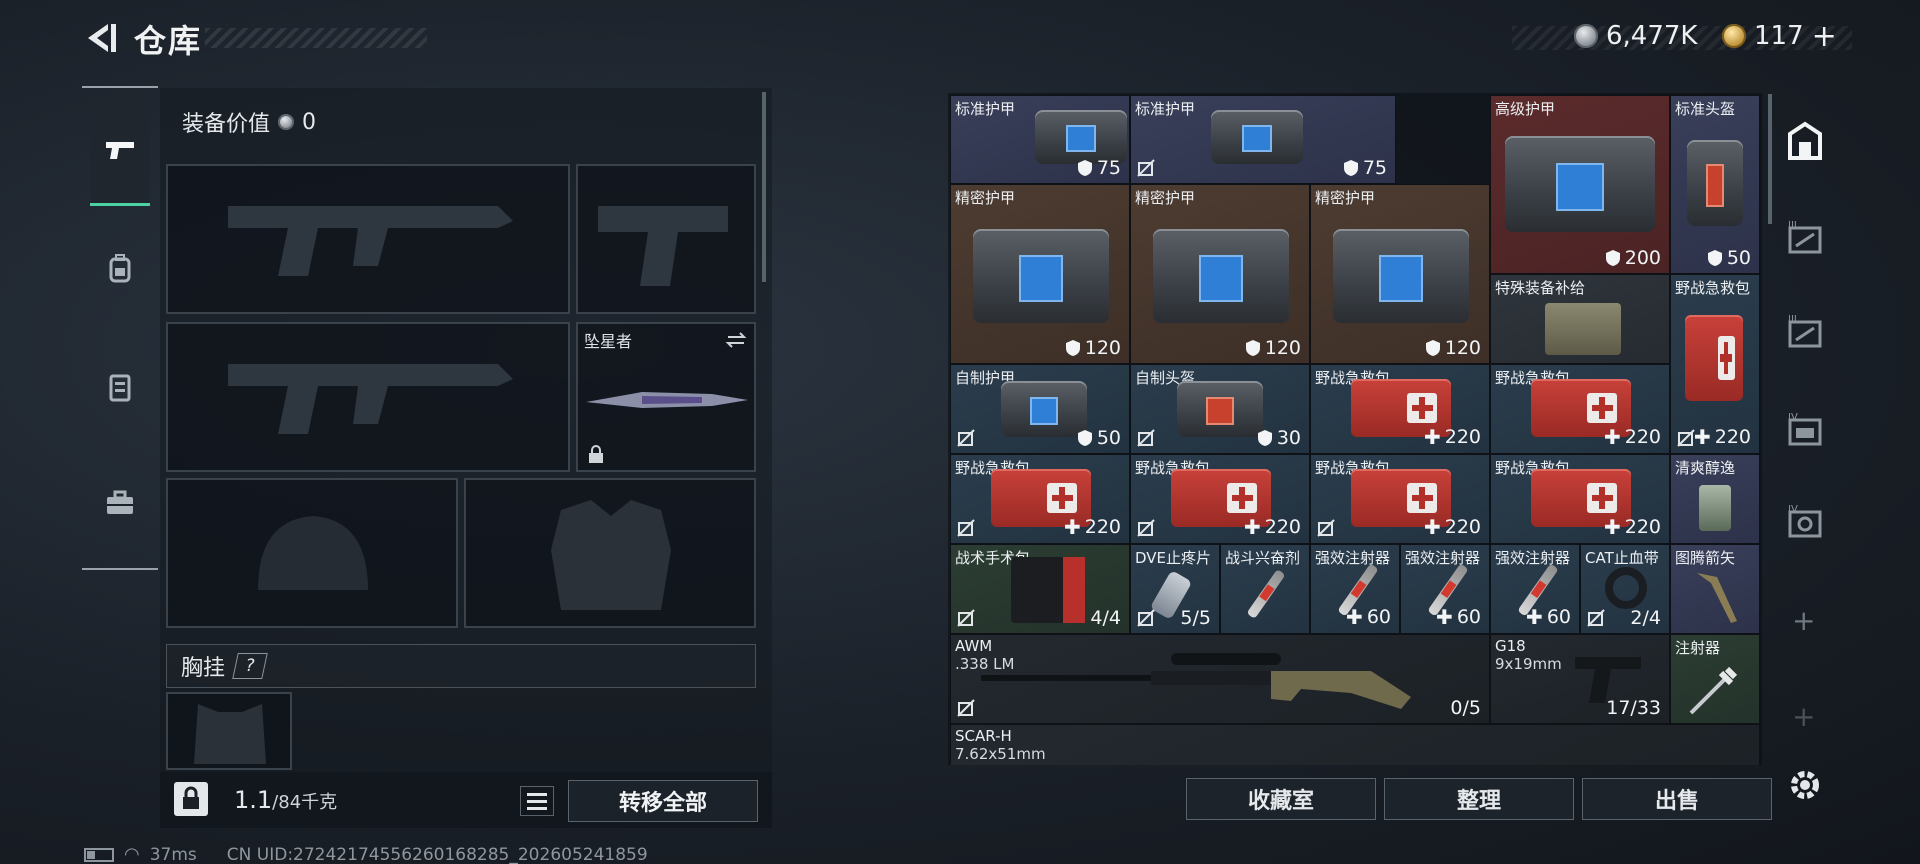 This screenshot has width=1920, height=864. I want to click on stimulant-icon, so click(1266, 594).